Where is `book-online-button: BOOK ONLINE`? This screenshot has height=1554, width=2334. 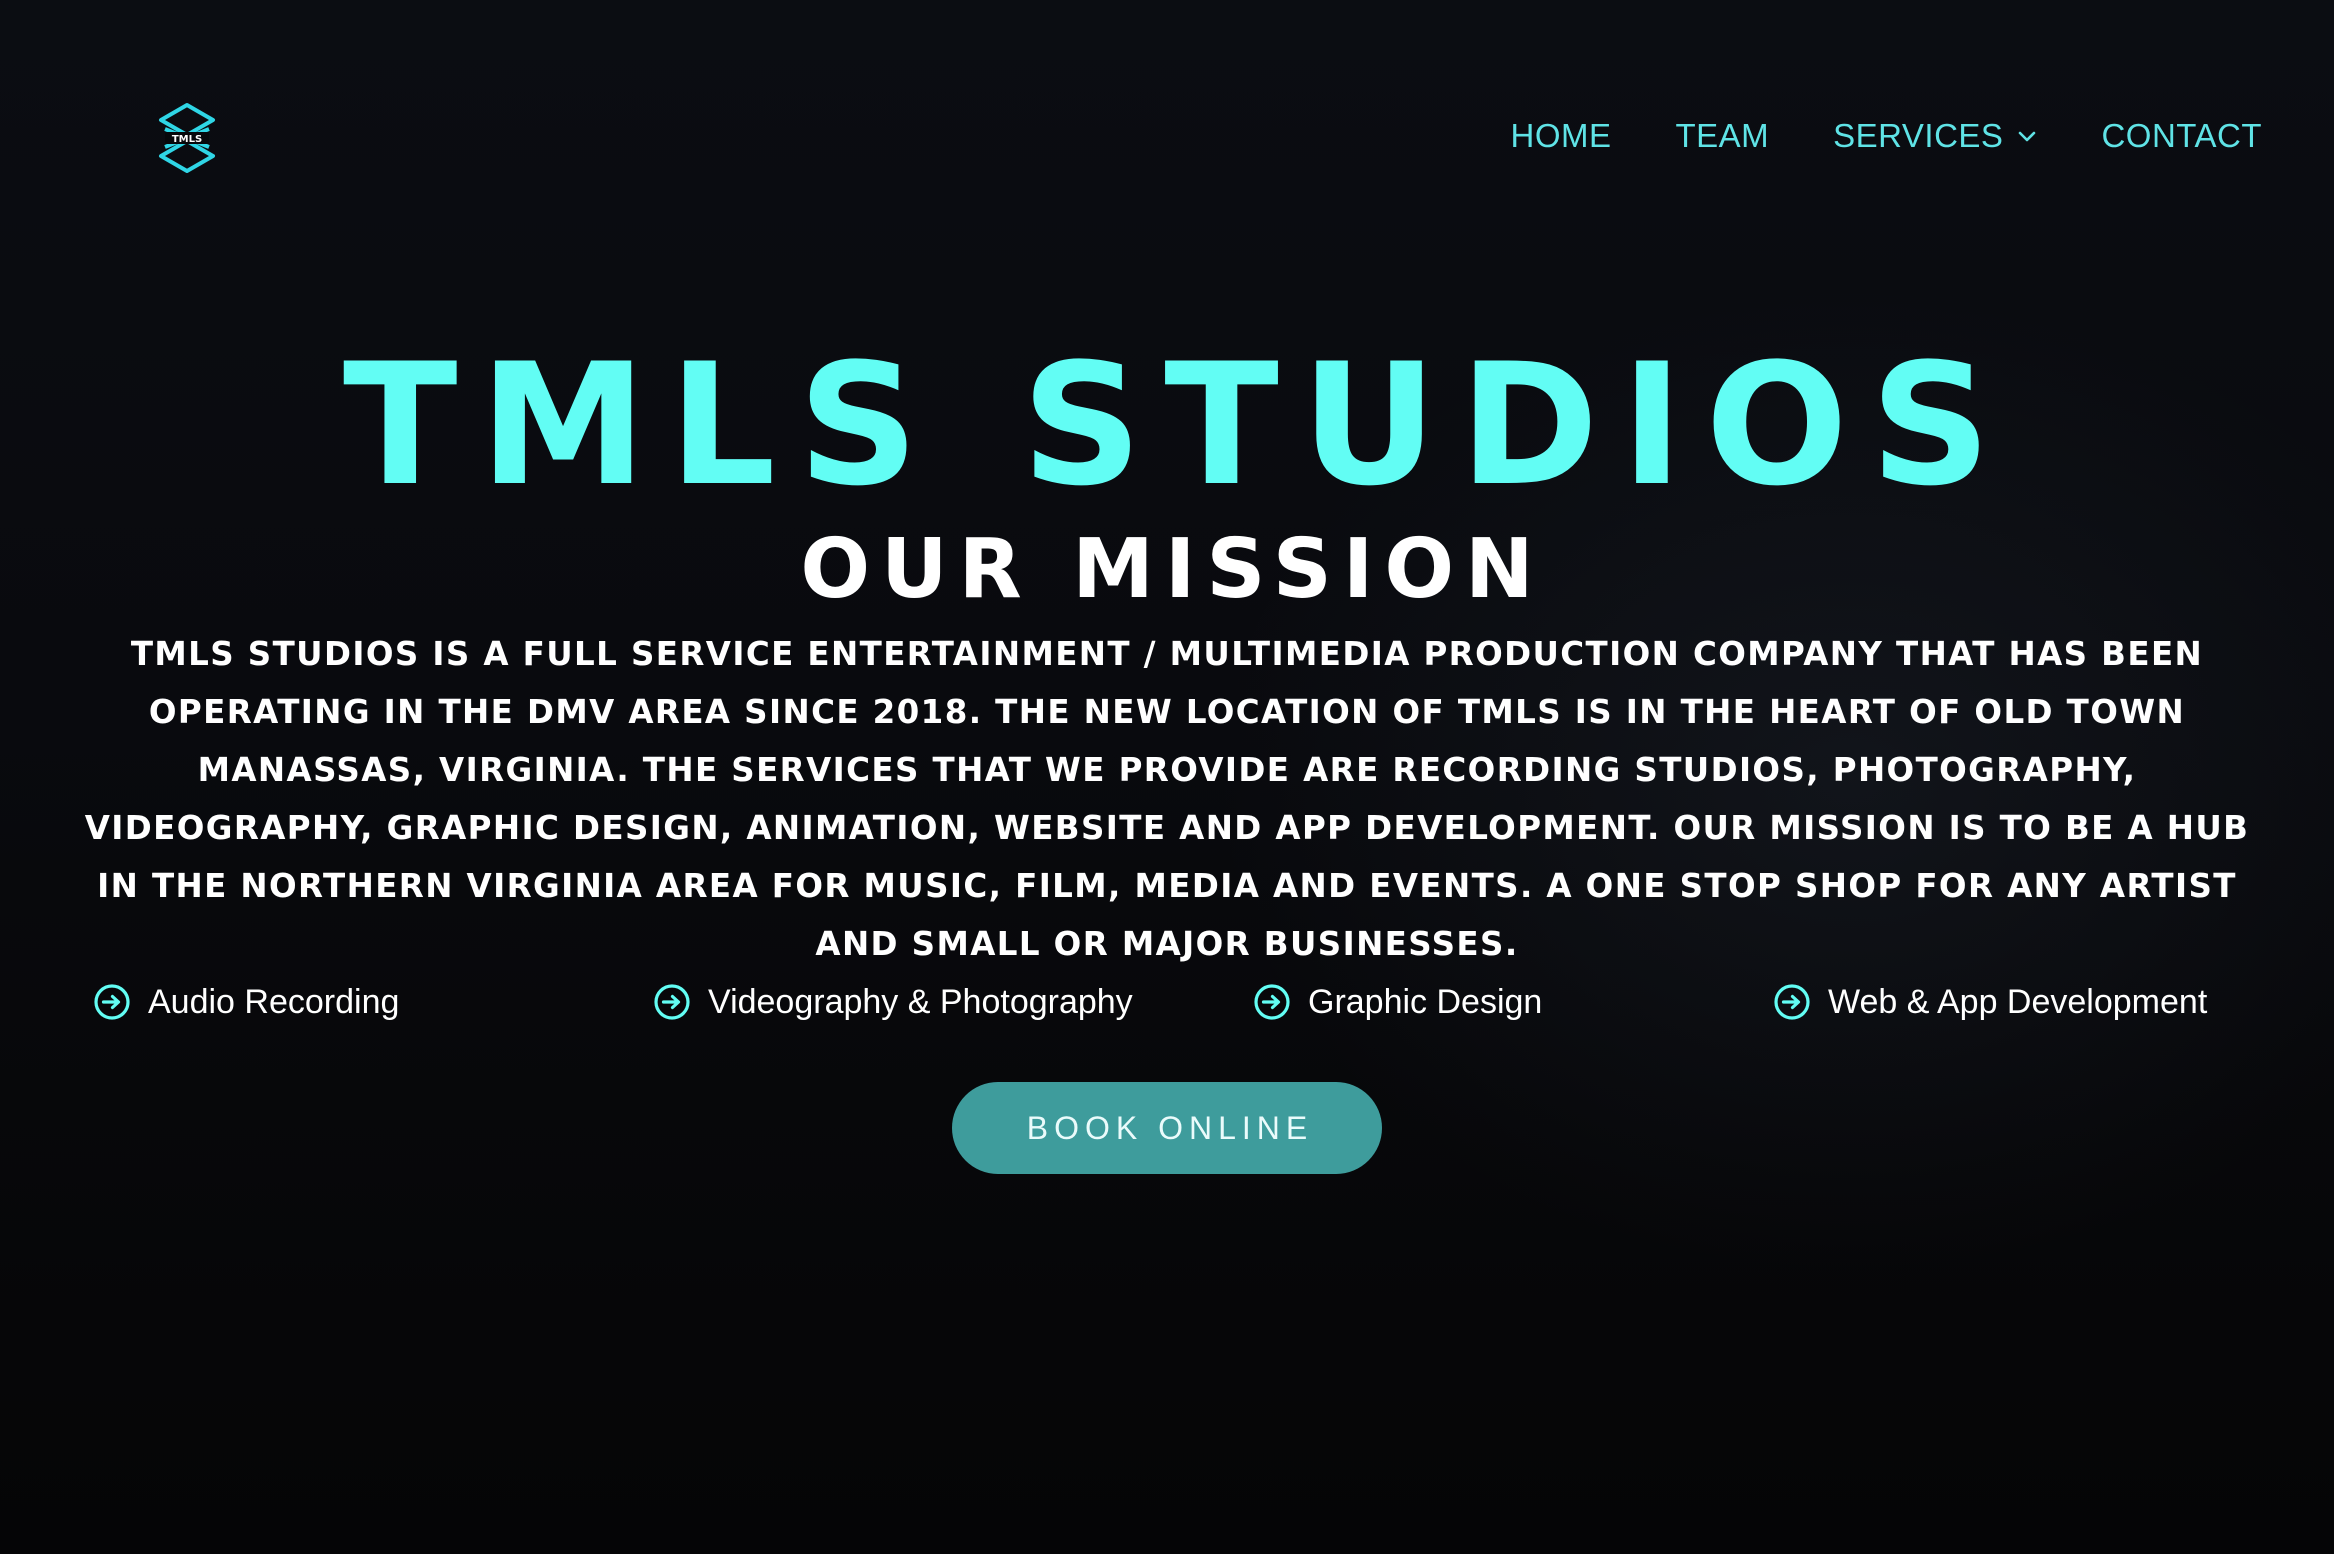
book-online-button: BOOK ONLINE is located at coordinates (1167, 1128).